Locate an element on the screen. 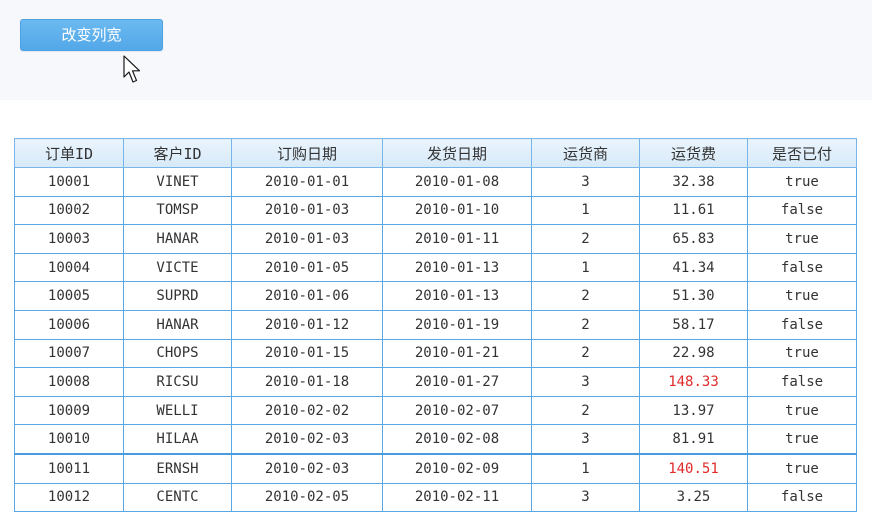  column-header-shipper: 运货商 is located at coordinates (585, 153).